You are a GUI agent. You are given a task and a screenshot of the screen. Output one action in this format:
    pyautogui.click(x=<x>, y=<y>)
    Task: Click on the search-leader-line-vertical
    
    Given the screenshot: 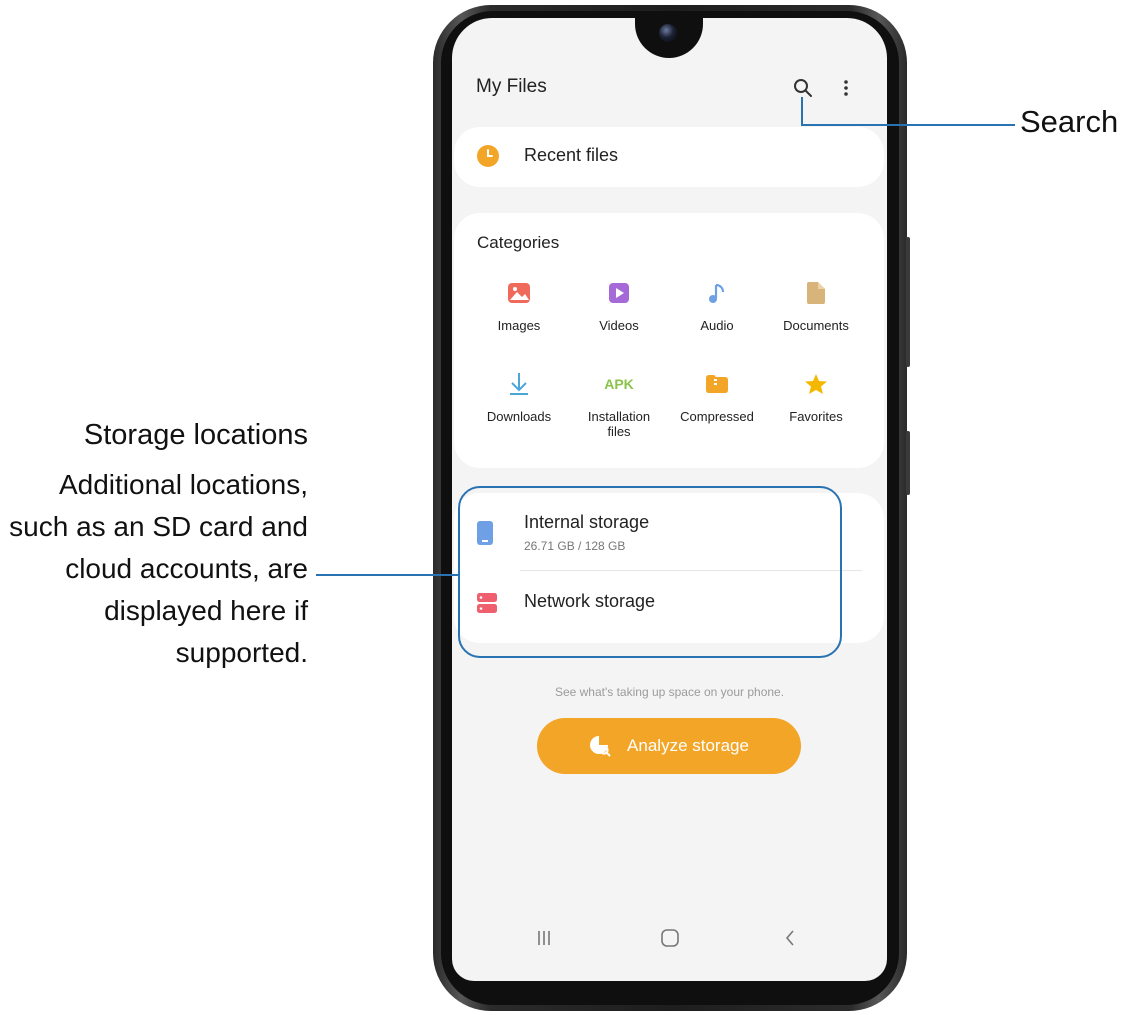 What is the action you would take?
    pyautogui.click(x=802, y=111)
    